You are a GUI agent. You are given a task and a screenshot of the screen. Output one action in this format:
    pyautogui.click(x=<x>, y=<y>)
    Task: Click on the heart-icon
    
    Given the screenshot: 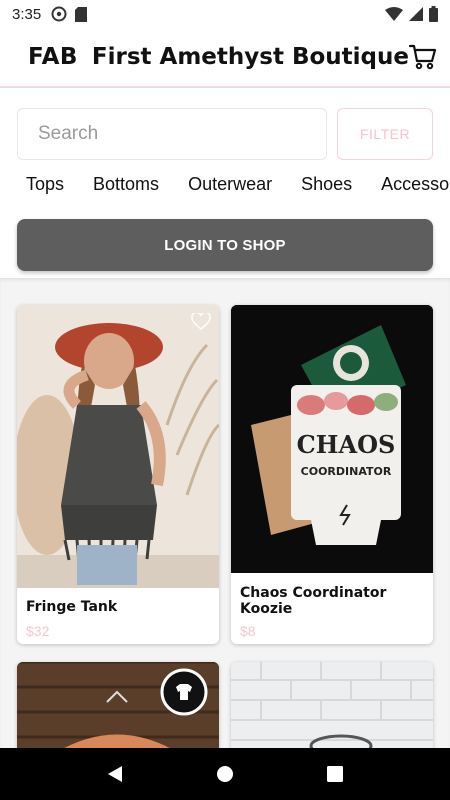 What is the action you would take?
    pyautogui.click(x=201, y=322)
    